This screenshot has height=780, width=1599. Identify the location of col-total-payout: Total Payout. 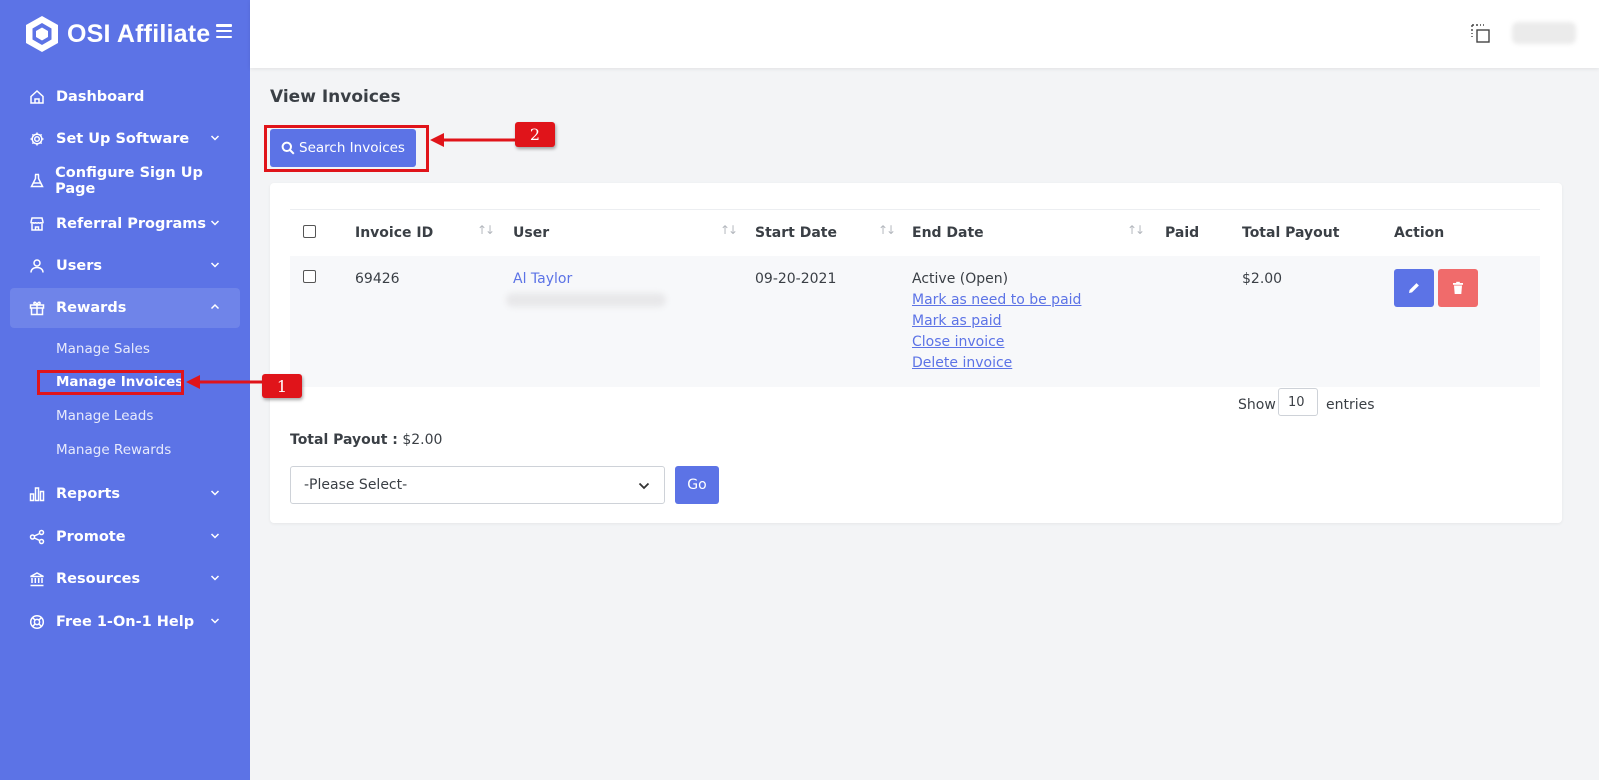
(1291, 233).